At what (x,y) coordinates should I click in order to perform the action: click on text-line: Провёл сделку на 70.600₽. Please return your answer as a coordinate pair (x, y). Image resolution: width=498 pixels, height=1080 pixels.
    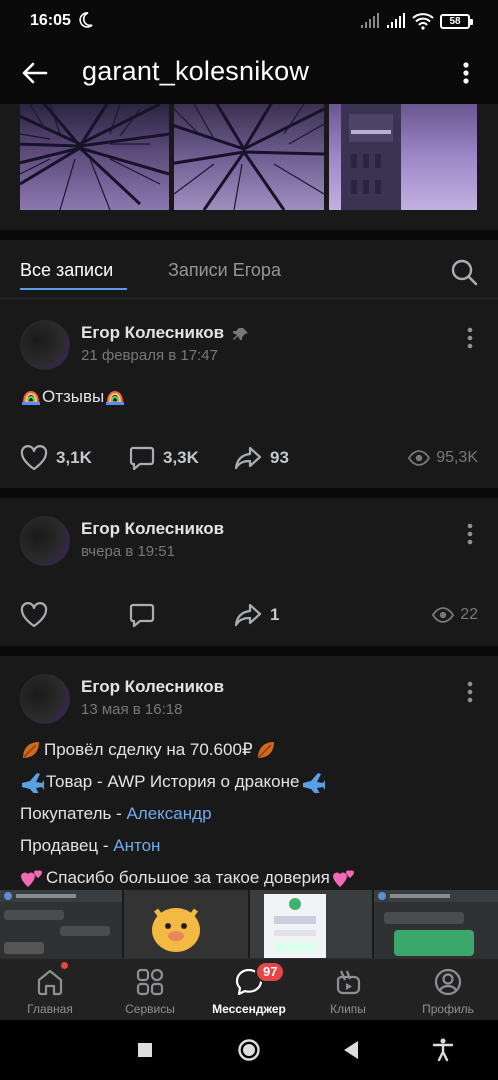
    Looking at the image, I should click on (188, 750).